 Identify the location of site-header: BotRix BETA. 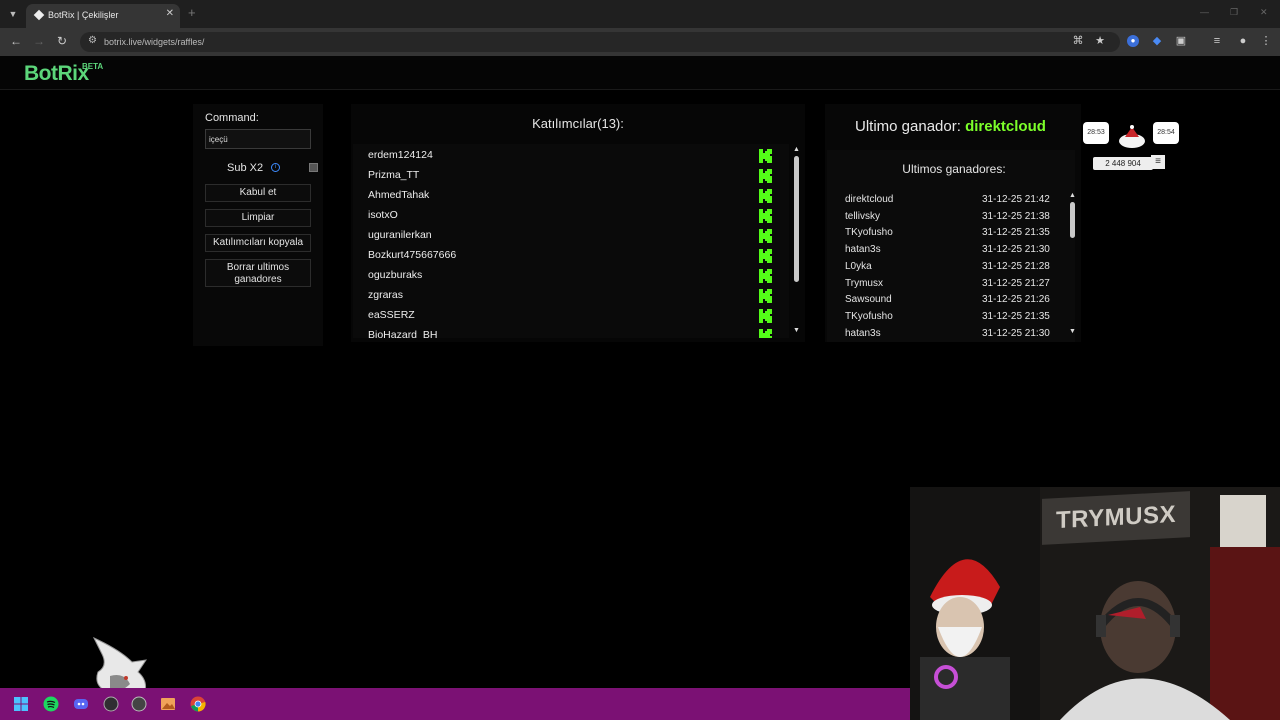
(640, 73).